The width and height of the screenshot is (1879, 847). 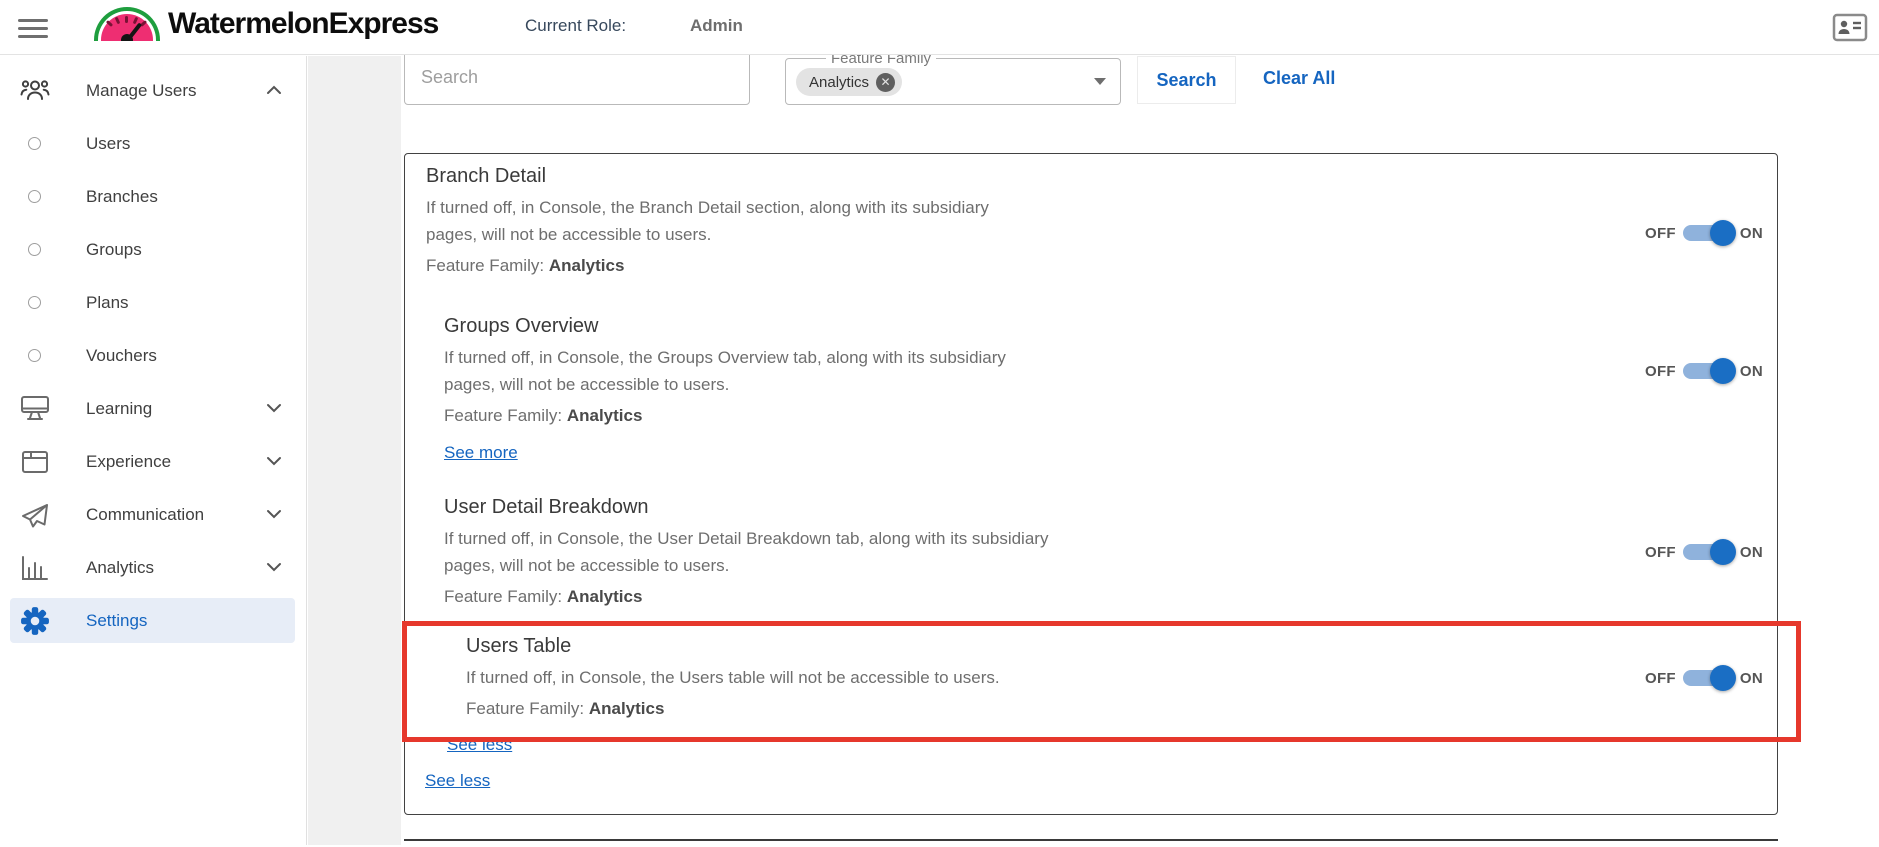 I want to click on toggle-user-detail-breakdown: OFF ON, so click(x=1704, y=552).